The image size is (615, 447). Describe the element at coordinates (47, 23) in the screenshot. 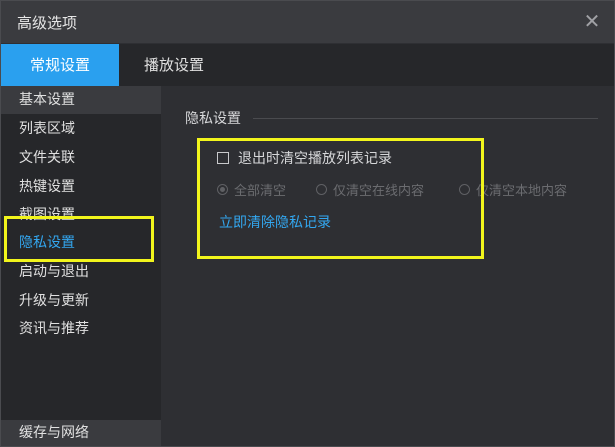

I see `window-title: 高级选项` at that location.